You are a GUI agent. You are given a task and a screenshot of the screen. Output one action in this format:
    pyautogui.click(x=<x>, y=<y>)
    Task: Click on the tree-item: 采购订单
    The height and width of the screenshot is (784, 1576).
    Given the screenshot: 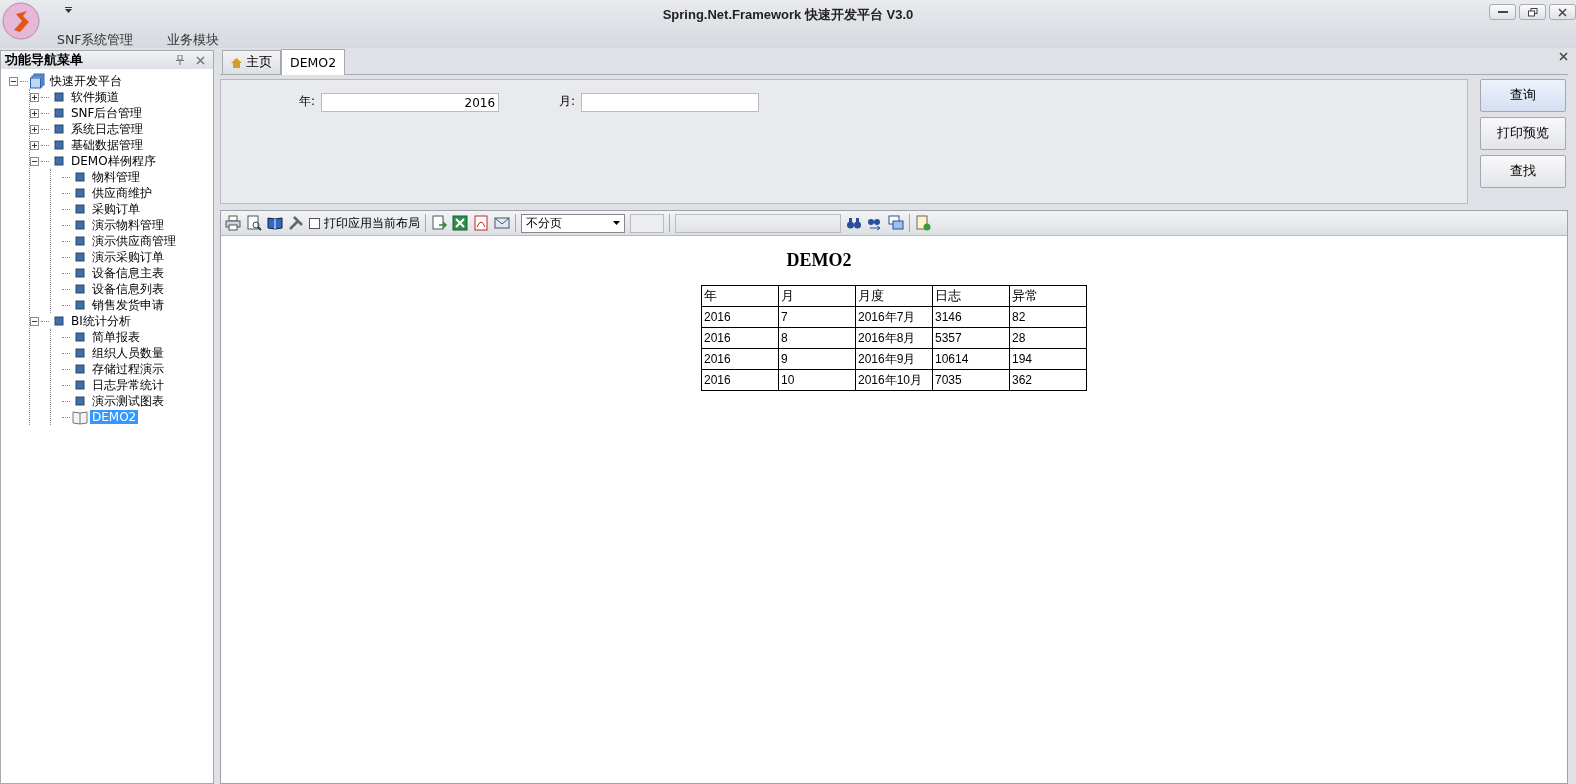 What is the action you would take?
    pyautogui.click(x=116, y=209)
    